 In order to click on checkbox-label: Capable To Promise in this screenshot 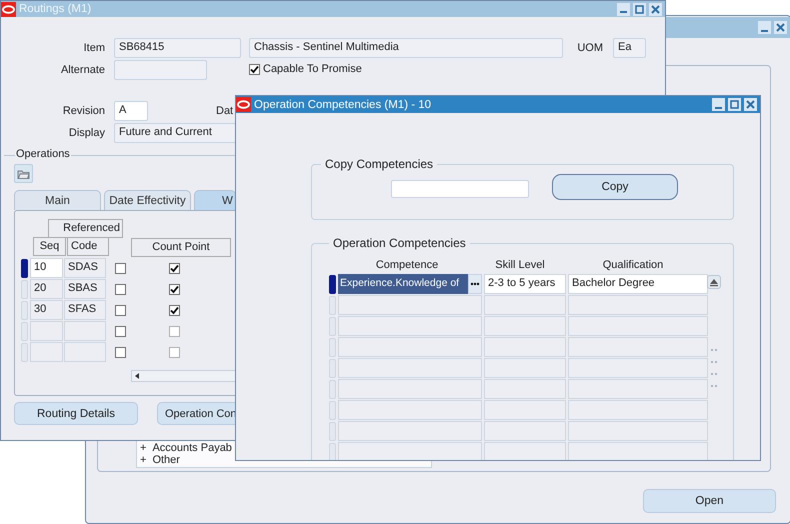, I will do `click(312, 69)`.